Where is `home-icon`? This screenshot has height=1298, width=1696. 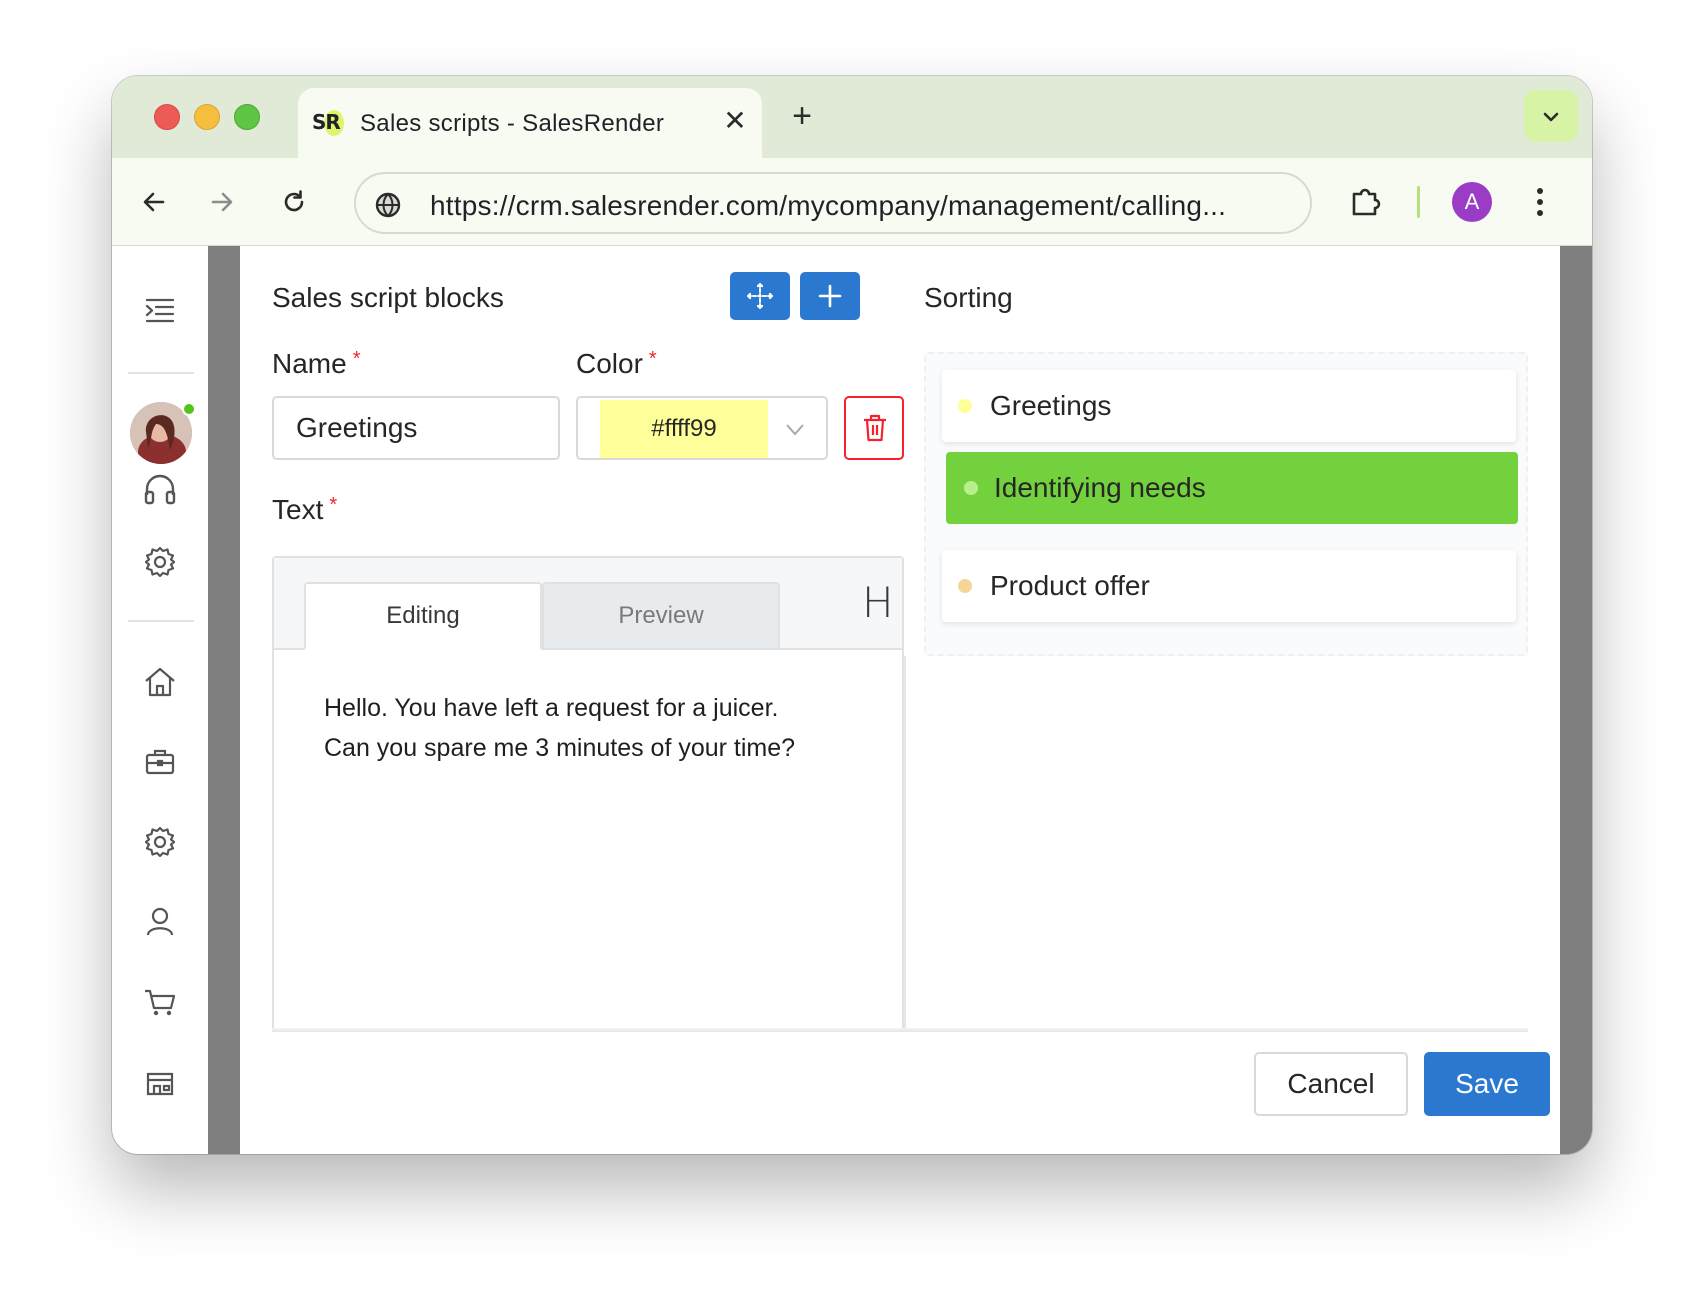
home-icon is located at coordinates (160, 682).